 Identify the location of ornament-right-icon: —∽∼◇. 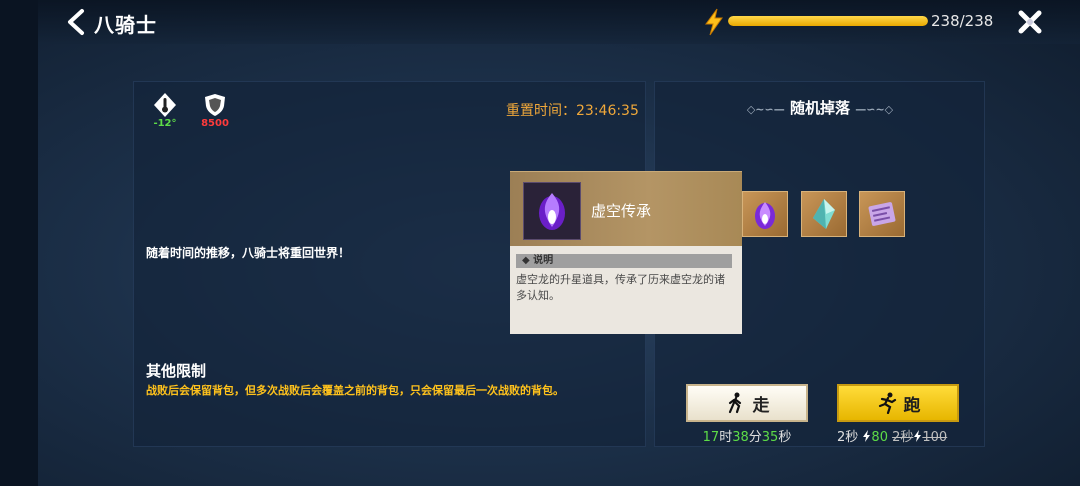
(874, 109).